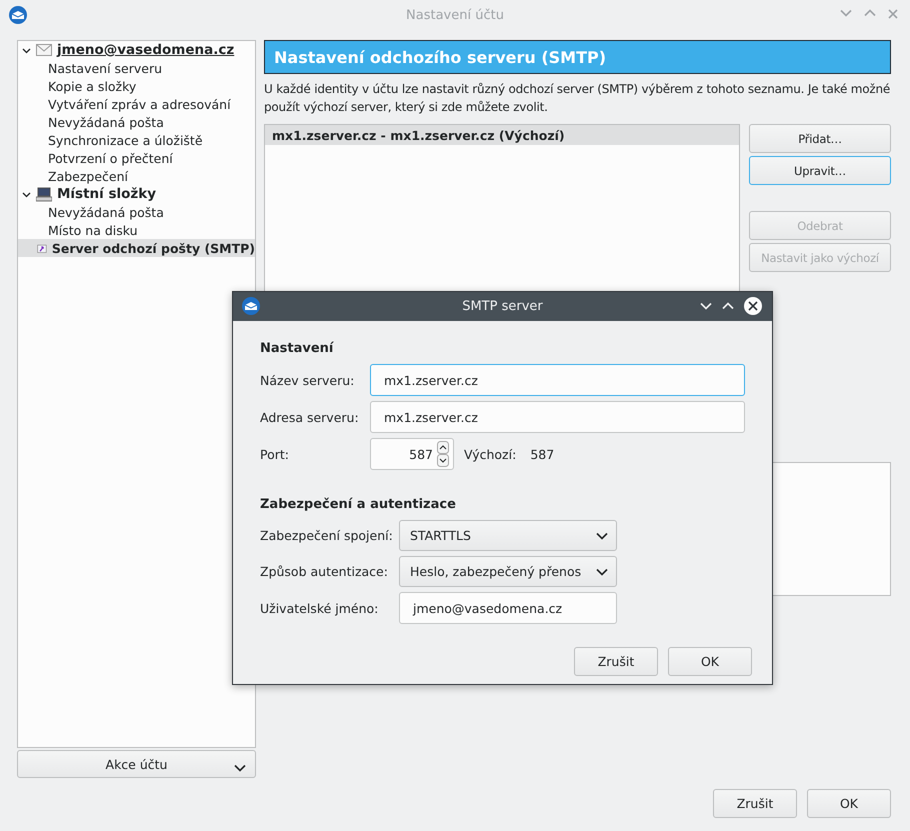  What do you see at coordinates (508, 608) in the screenshot?
I see `username-field: jmeno@vasedomena.cz` at bounding box center [508, 608].